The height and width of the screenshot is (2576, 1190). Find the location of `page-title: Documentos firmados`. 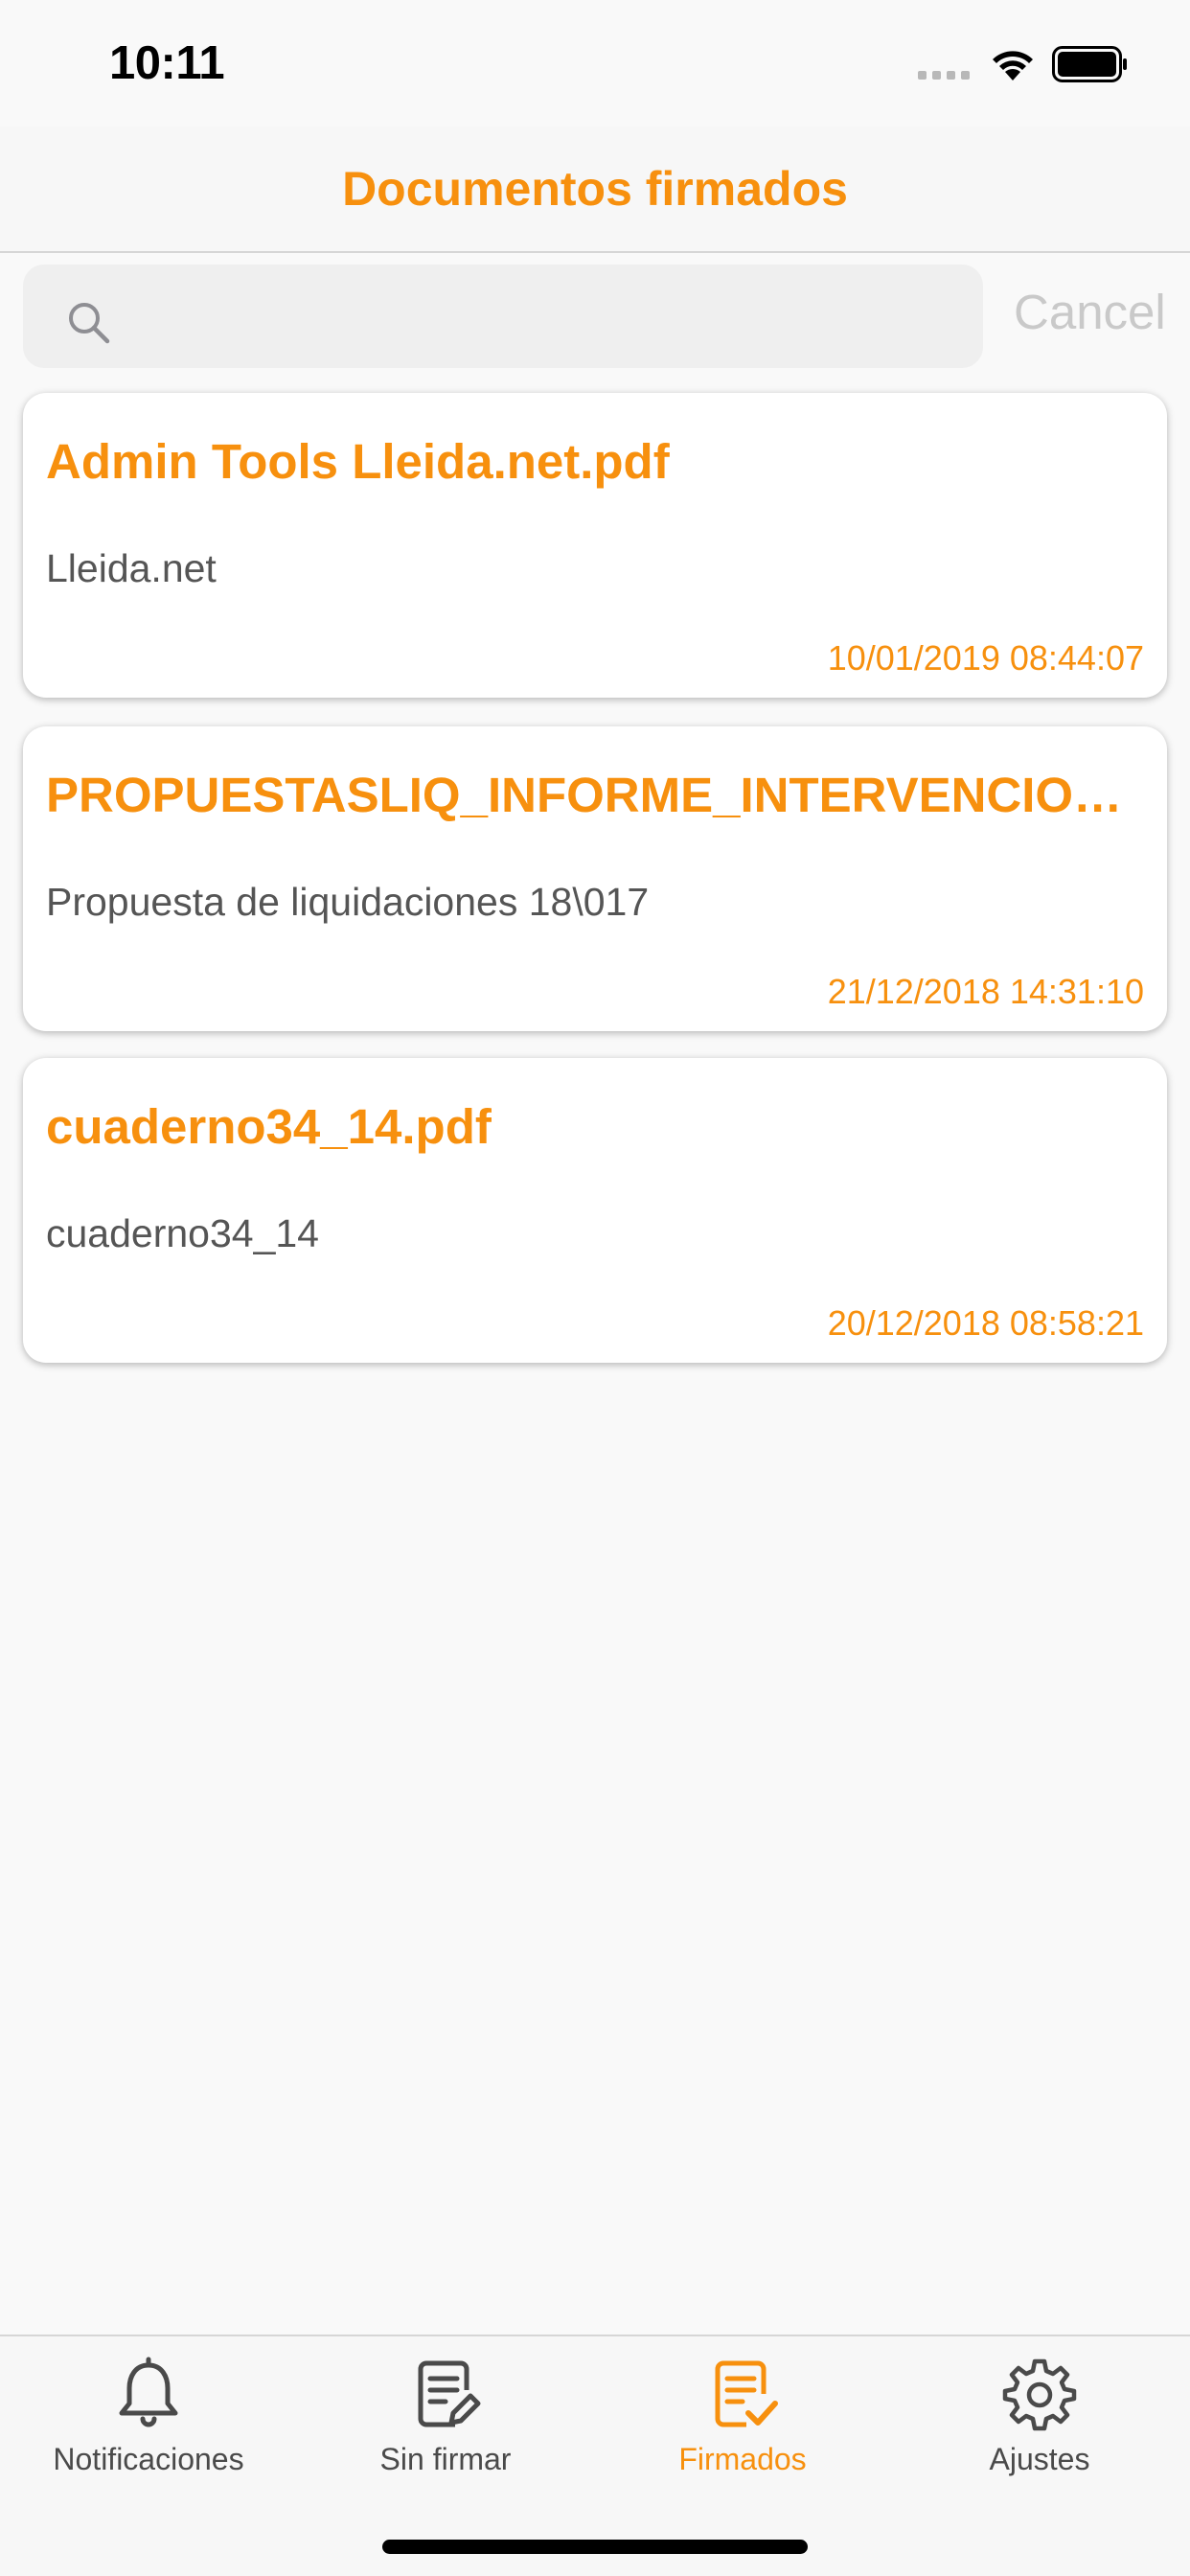

page-title: Documentos firmados is located at coordinates (595, 189).